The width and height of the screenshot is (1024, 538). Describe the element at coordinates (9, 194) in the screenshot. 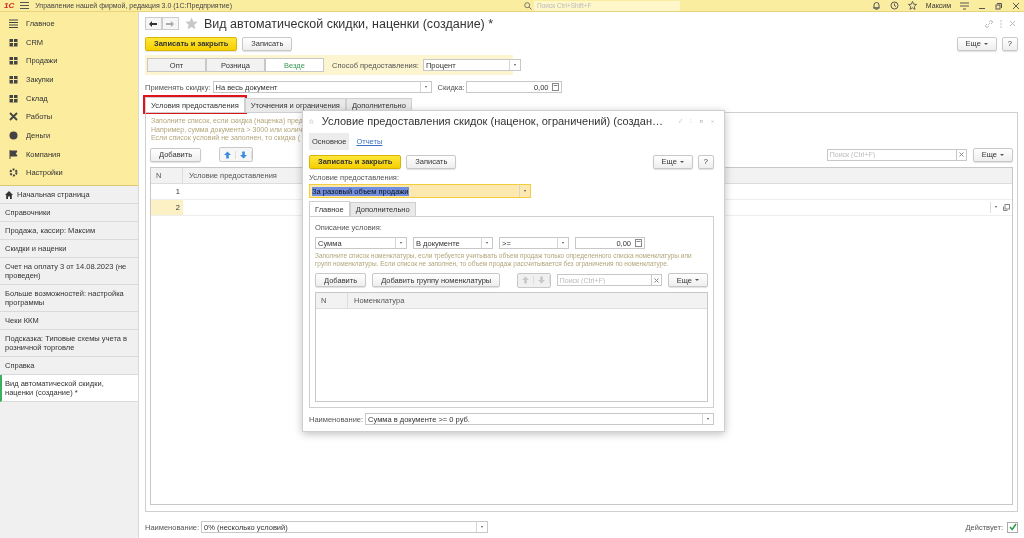

I see `home-icon` at that location.